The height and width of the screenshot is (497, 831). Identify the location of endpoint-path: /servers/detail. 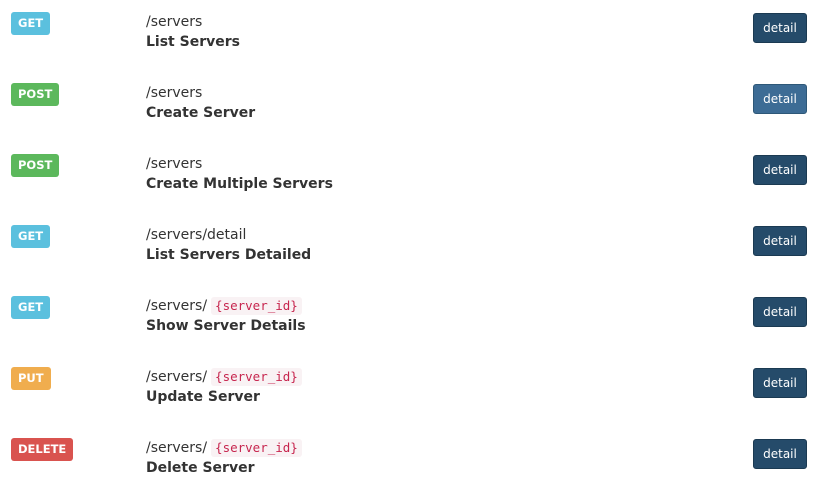
(196, 235).